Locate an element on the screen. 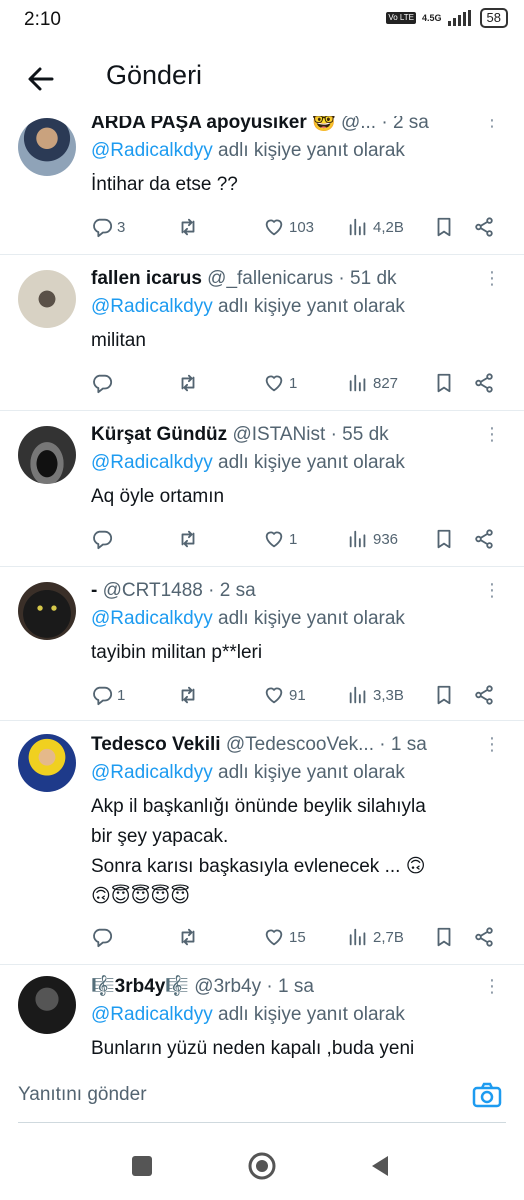 Image resolution: width=524 pixels, height=1200 pixels. tweet-actions: 15 2,7B is located at coordinates (297, 937).